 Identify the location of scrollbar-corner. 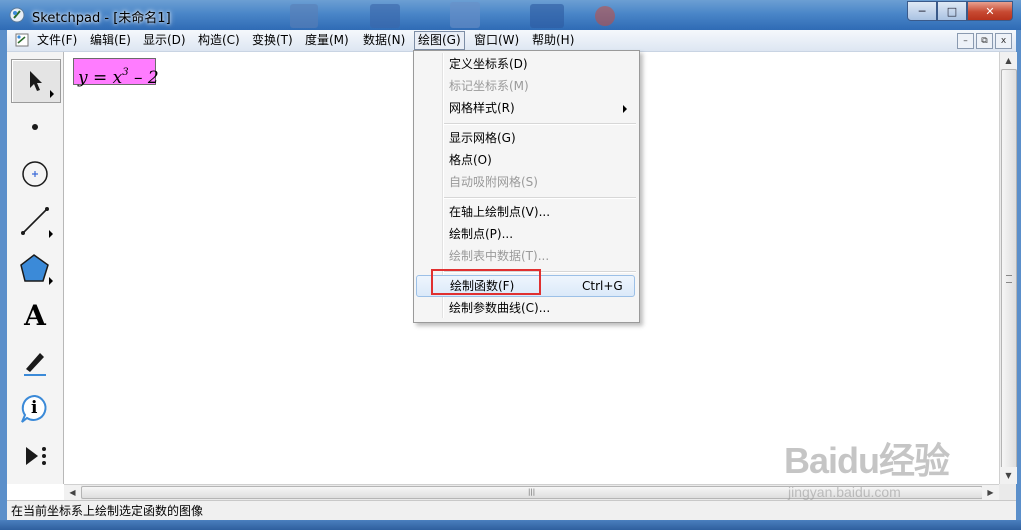
(1007, 492).